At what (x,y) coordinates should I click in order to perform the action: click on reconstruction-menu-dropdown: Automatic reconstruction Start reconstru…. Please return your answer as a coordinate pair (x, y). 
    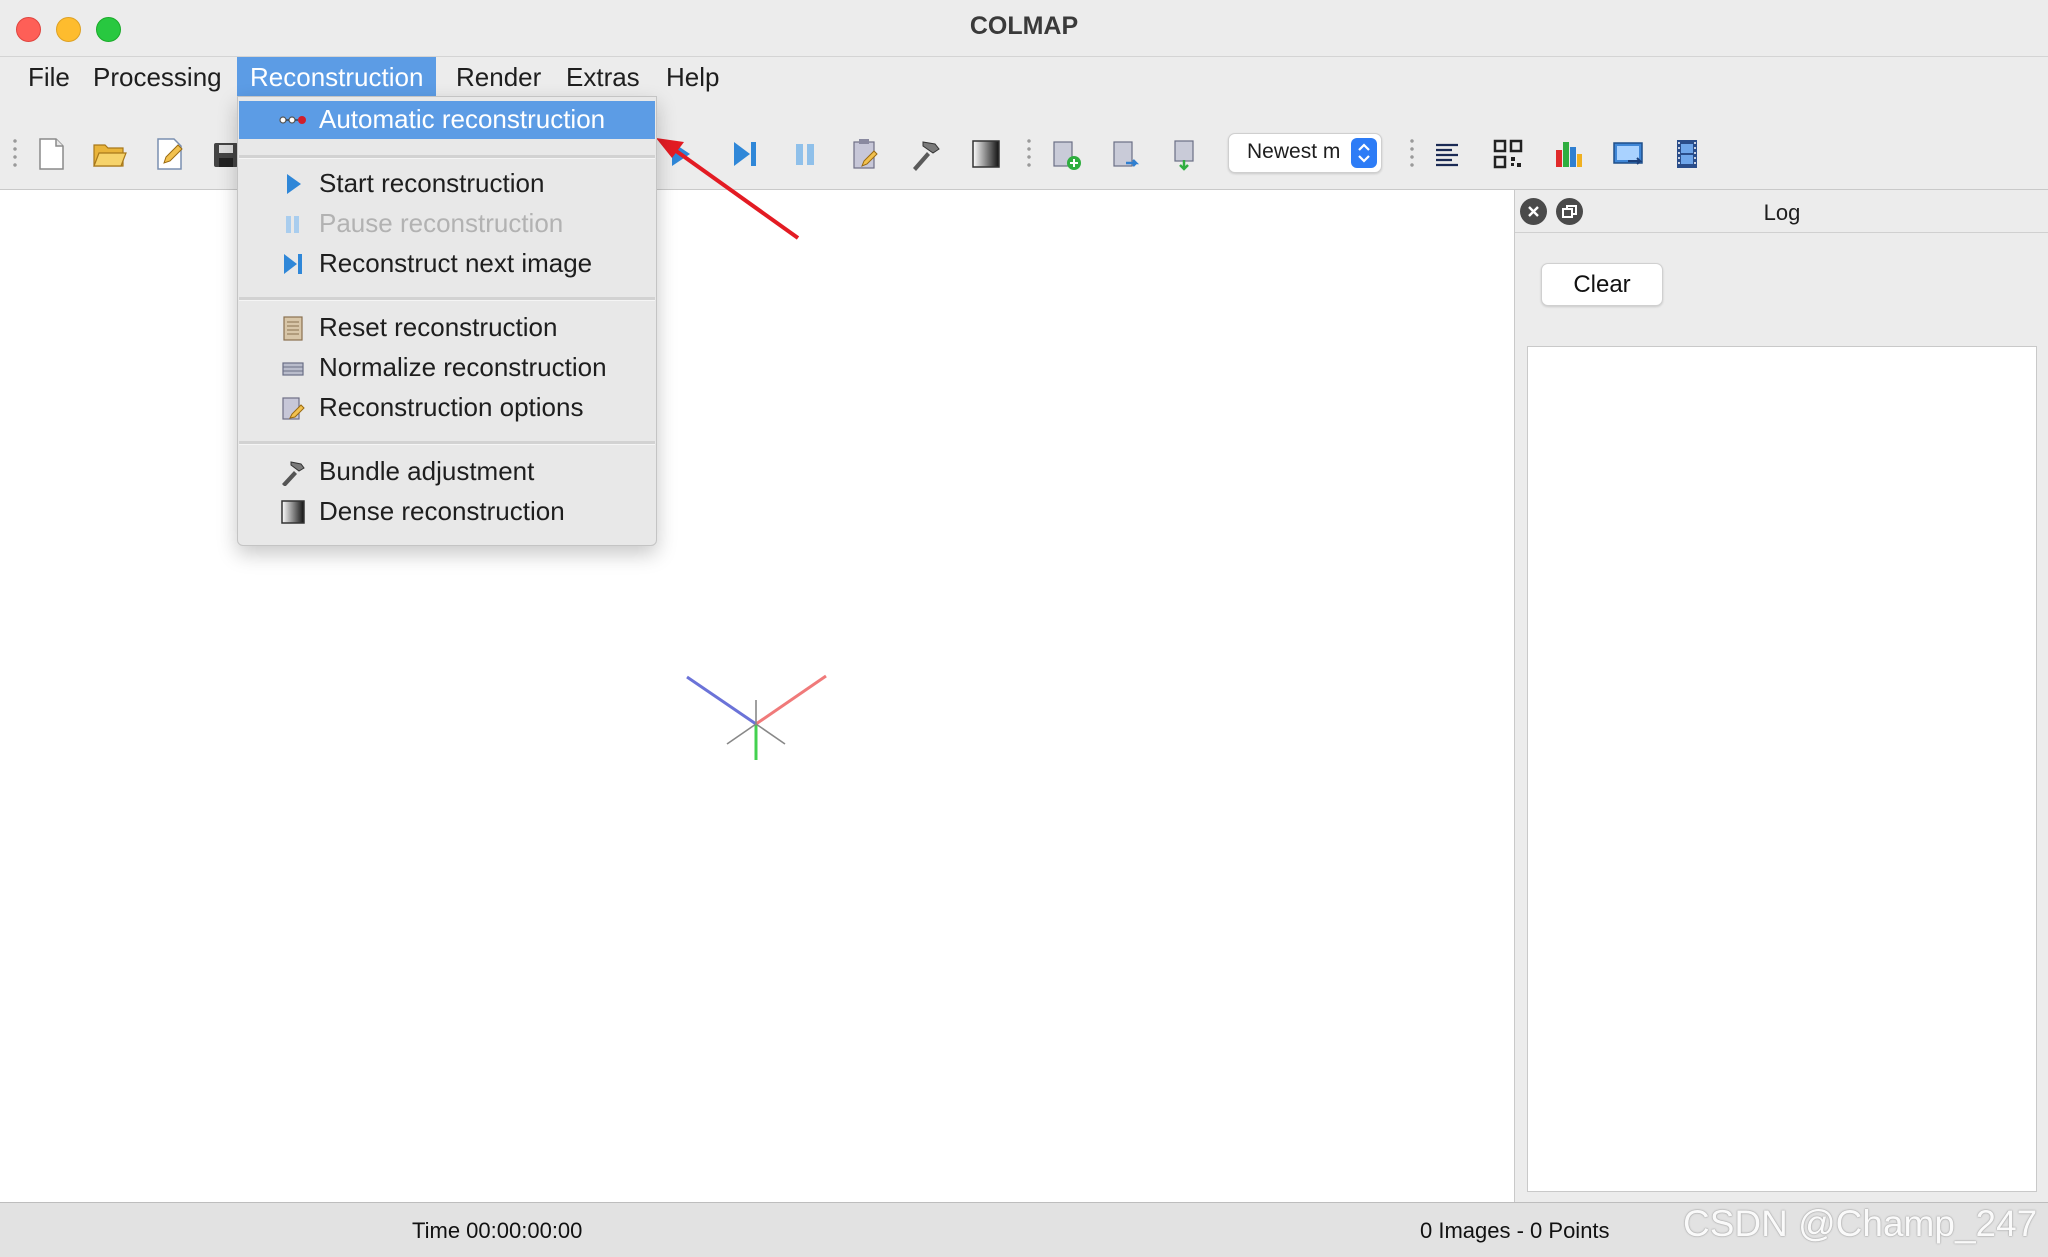
    Looking at the image, I should click on (447, 321).